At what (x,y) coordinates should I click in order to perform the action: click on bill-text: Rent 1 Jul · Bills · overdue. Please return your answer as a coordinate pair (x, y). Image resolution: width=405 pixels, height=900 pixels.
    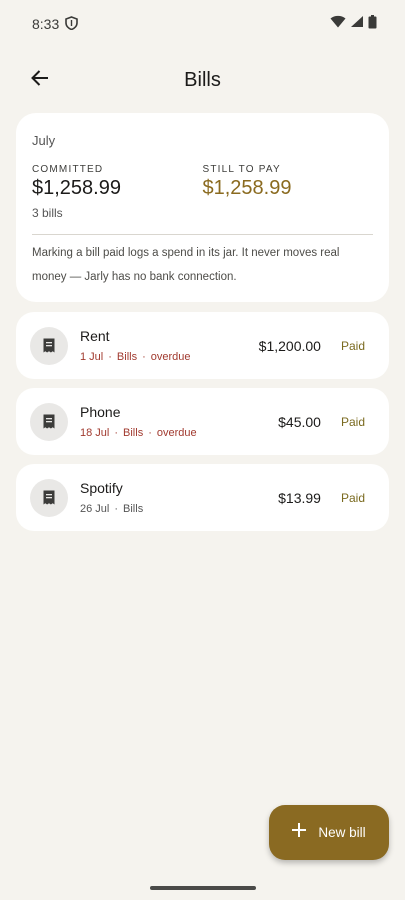
    Looking at the image, I should click on (169, 345).